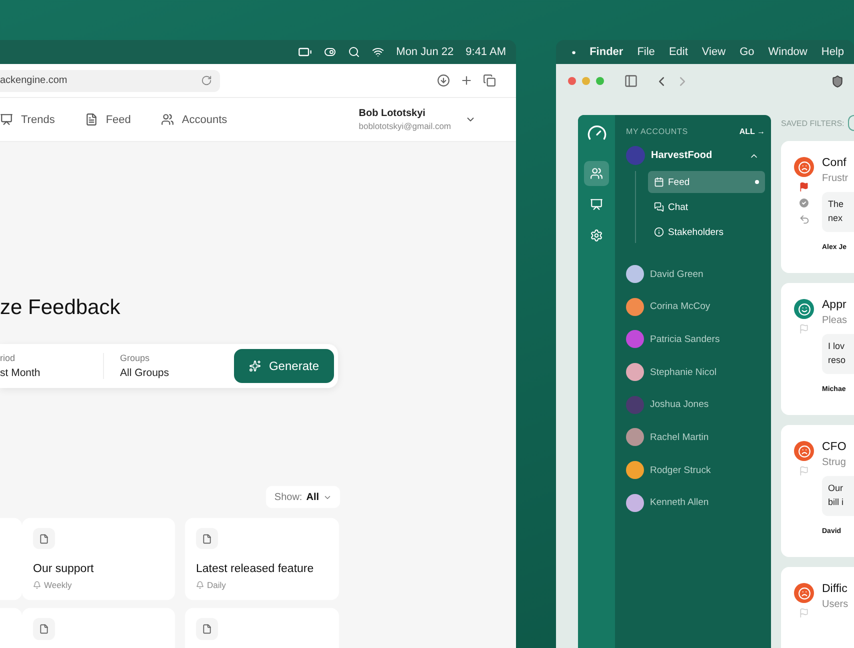 This screenshot has height=648, width=854. What do you see at coordinates (27, 119) in the screenshot?
I see `nav-tab: Trends` at bounding box center [27, 119].